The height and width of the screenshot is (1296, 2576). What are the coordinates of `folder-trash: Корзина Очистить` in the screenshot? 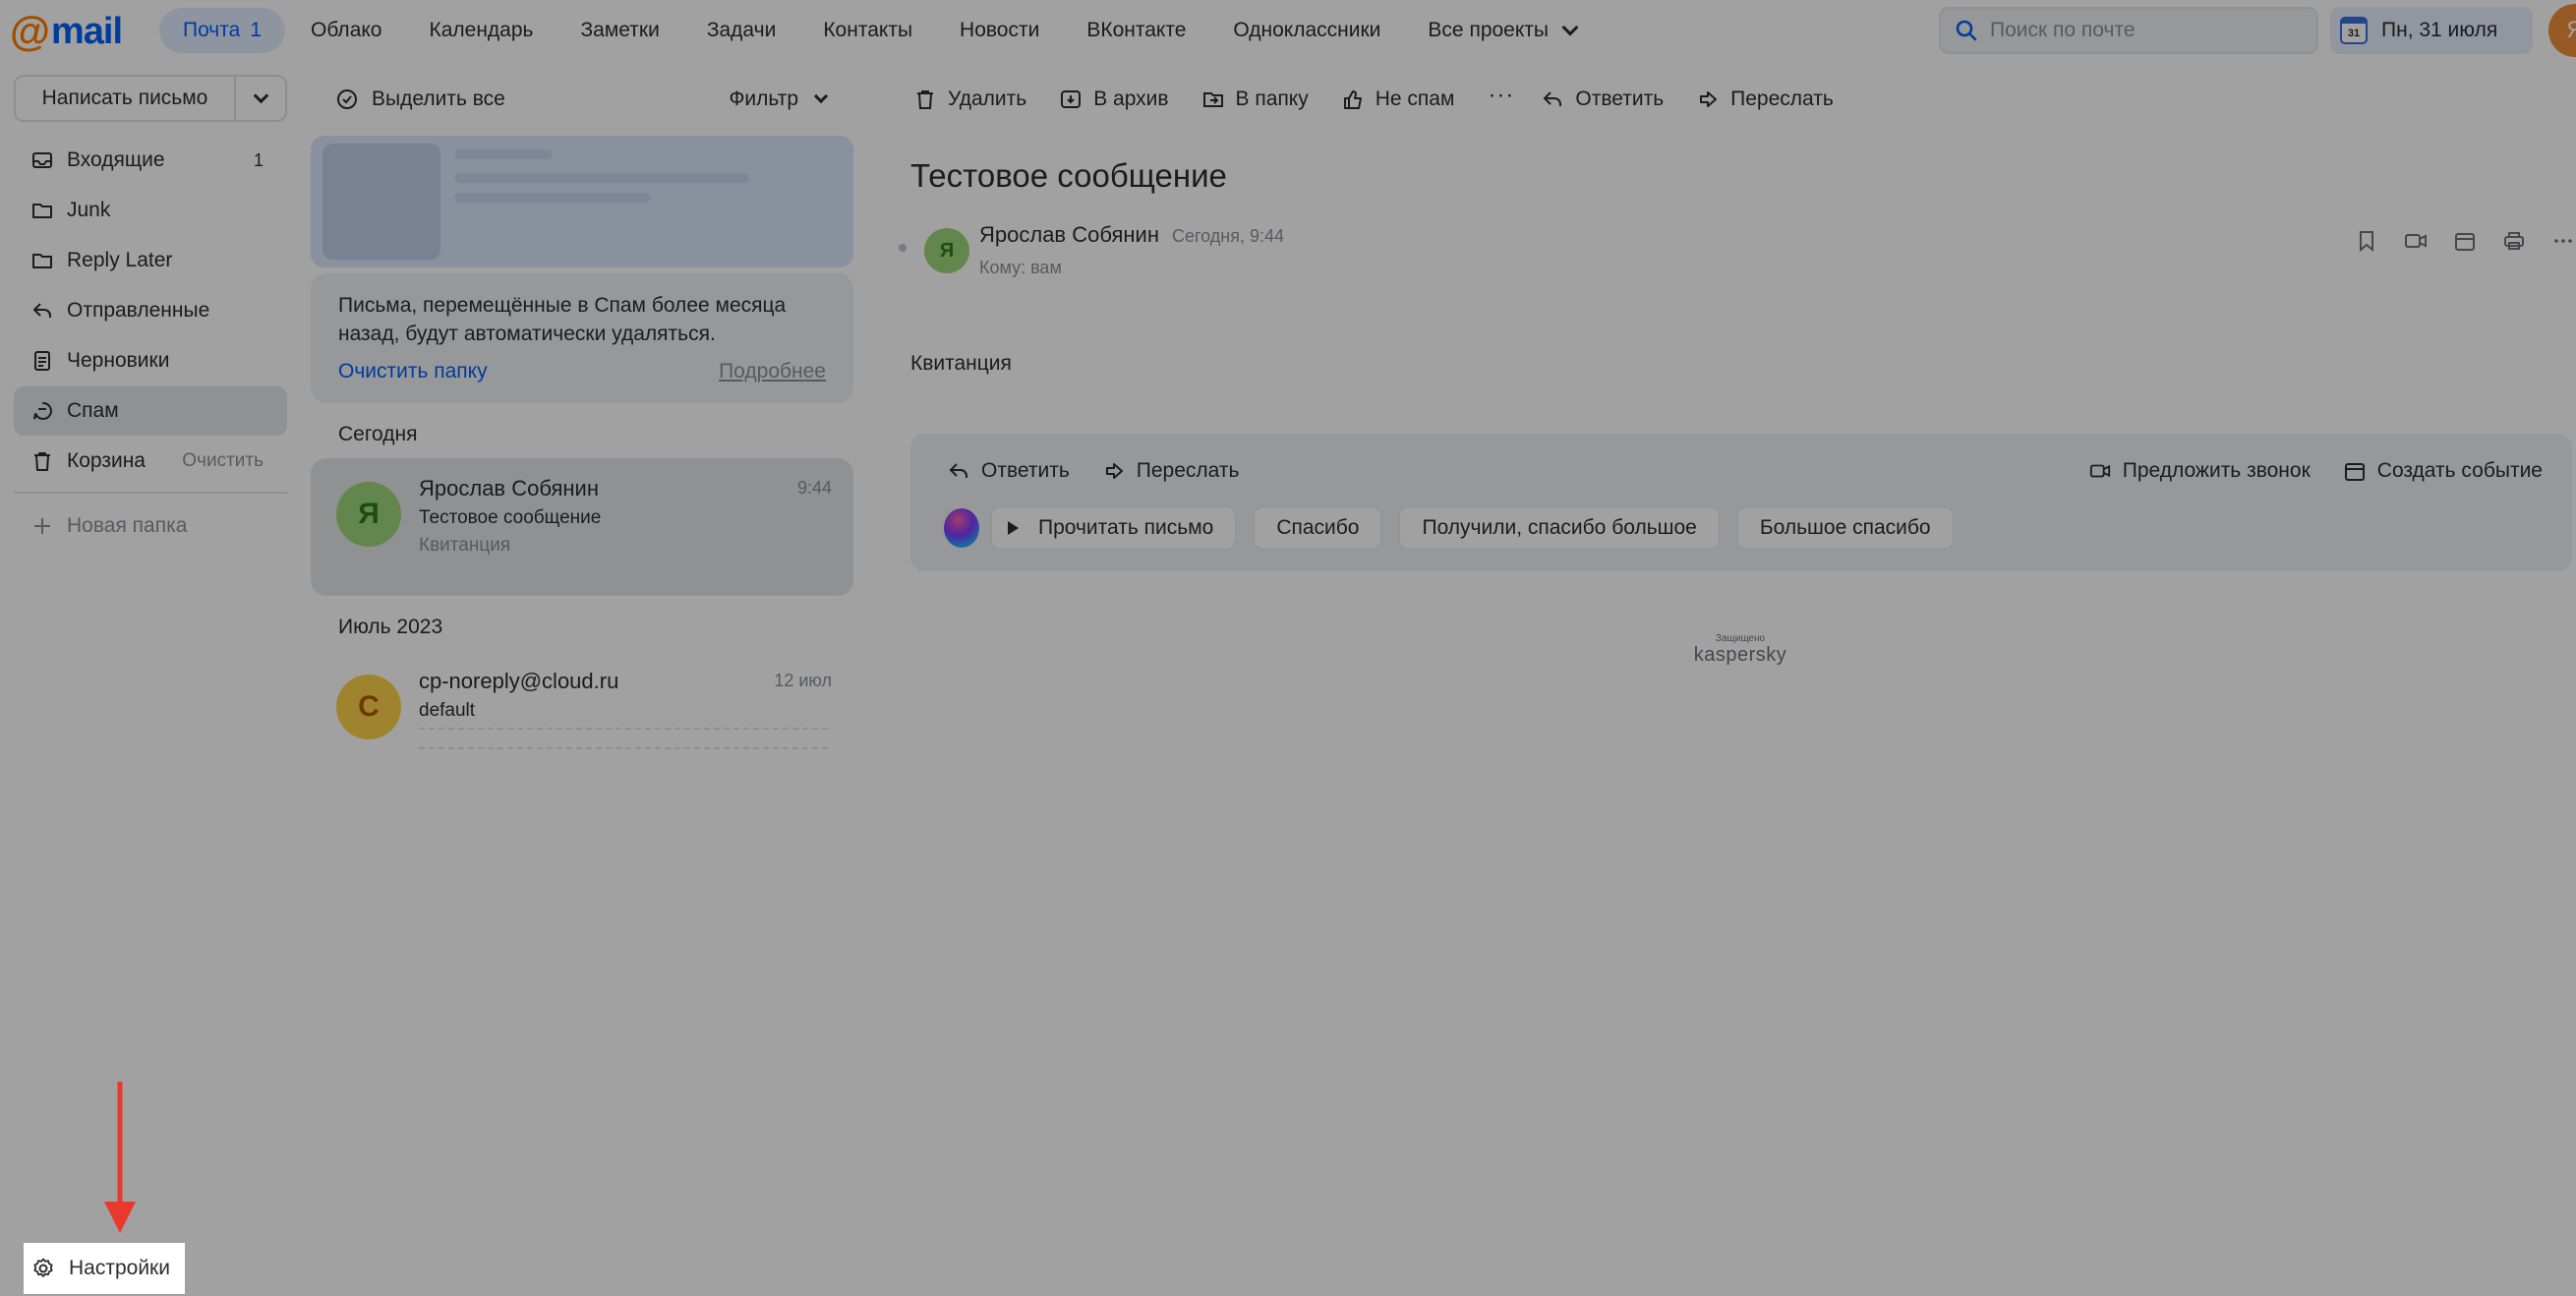 It's located at (150, 461).